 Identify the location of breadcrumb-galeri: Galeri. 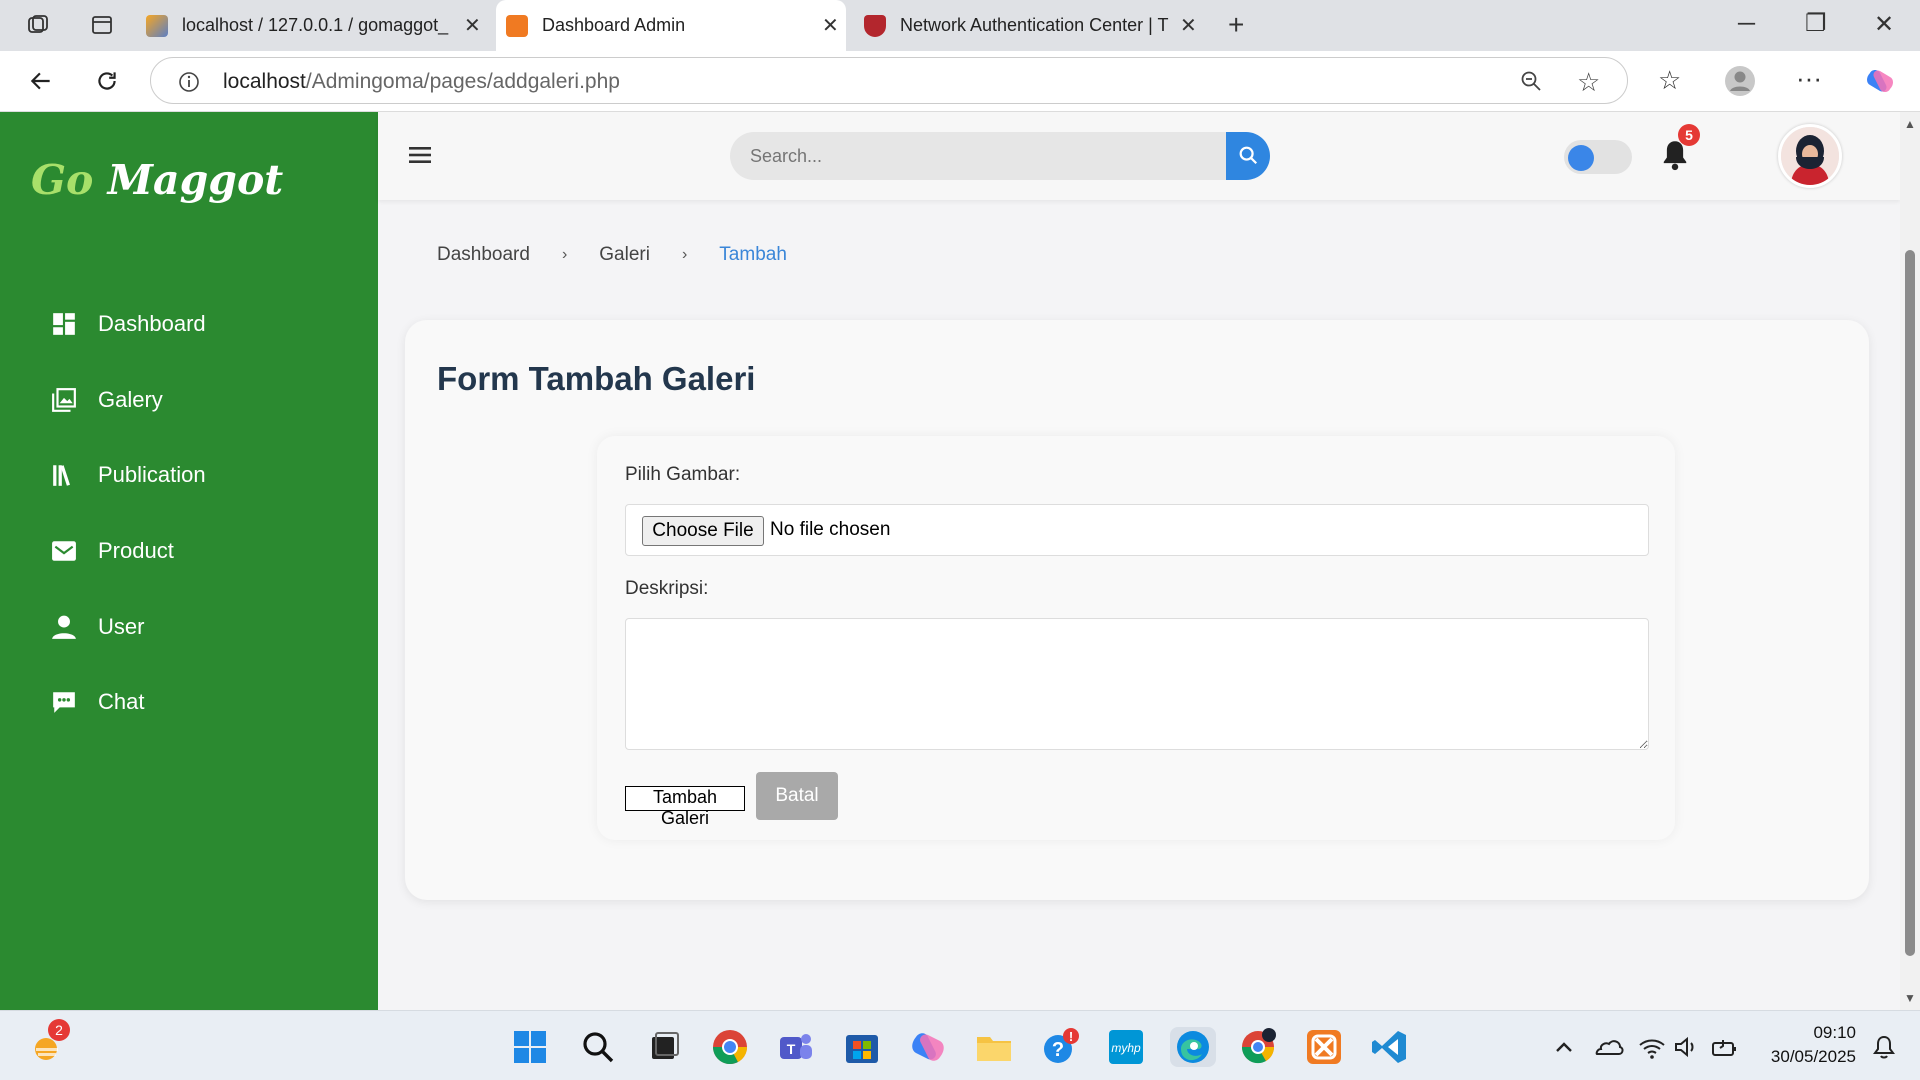
(624, 255).